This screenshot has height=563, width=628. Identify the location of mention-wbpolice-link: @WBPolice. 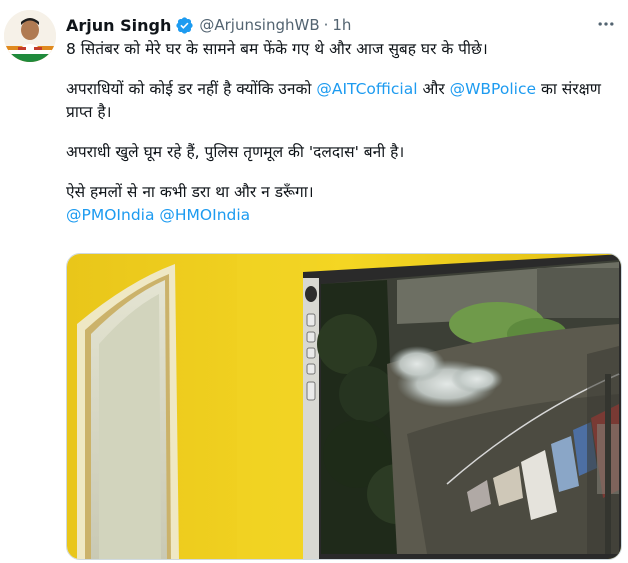
(493, 89).